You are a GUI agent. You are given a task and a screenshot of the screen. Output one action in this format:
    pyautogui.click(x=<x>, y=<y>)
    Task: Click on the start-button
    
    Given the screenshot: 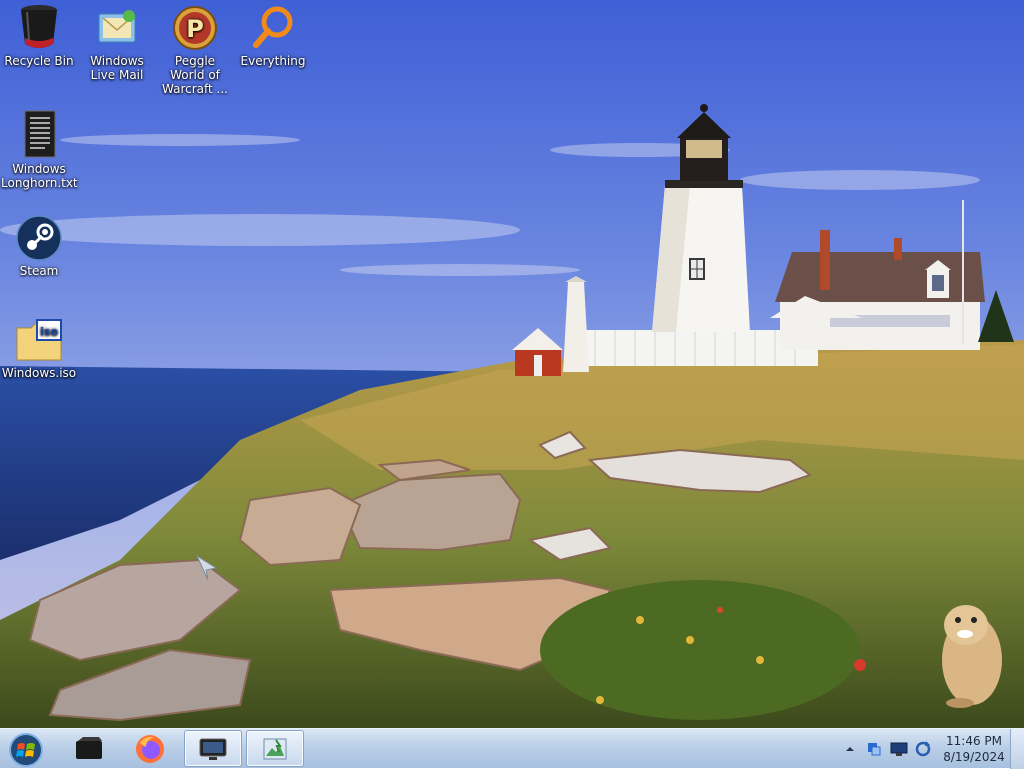 What is the action you would take?
    pyautogui.click(x=26, y=750)
    